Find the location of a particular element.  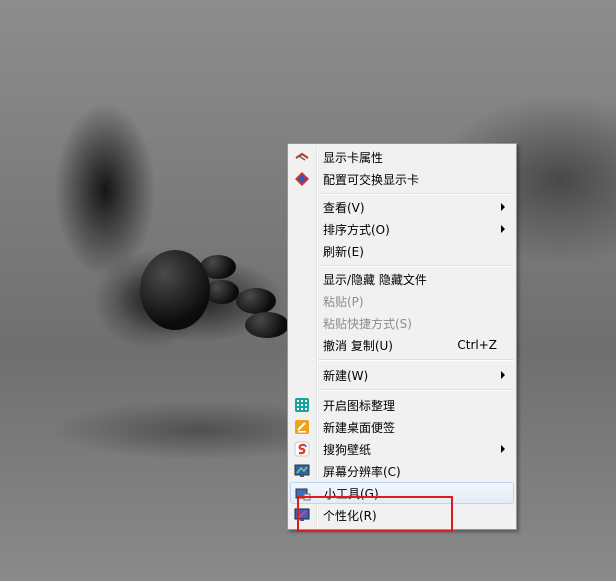

menu-item-sogou-wallpaper: 搜狗壁纸 is located at coordinates (402, 449).